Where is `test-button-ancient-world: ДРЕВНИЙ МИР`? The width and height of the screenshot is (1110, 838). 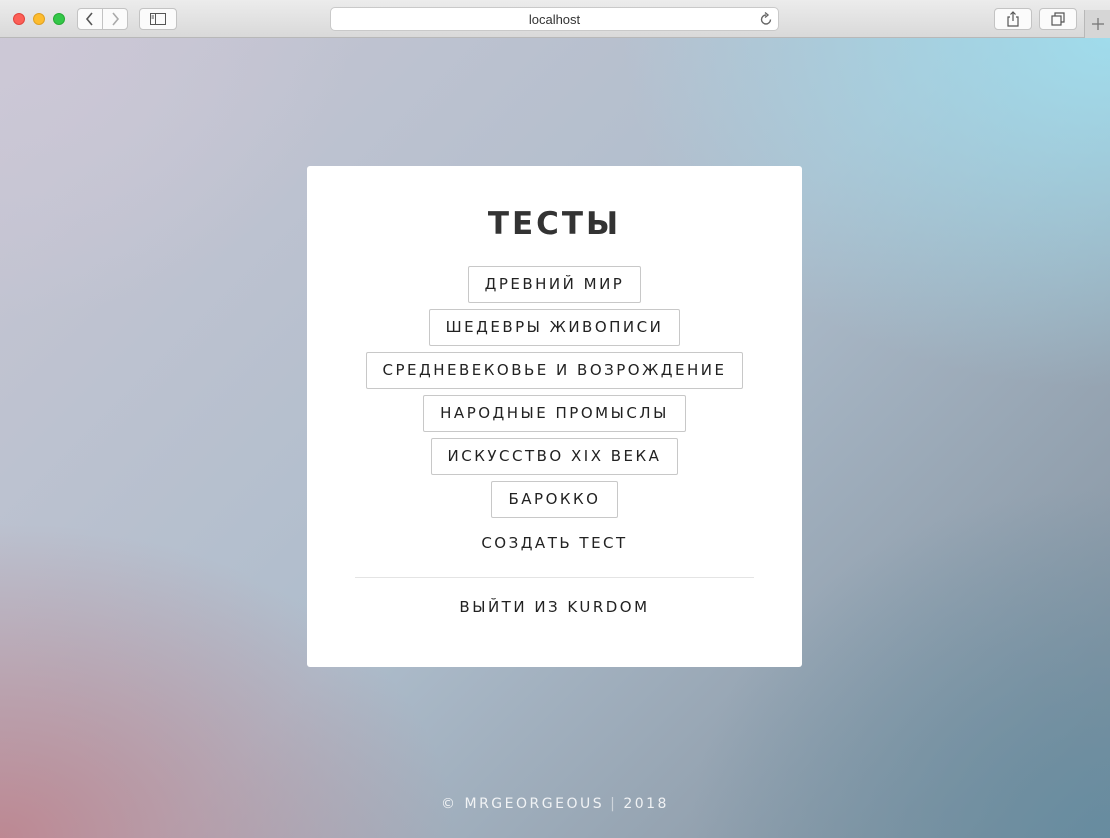
test-button-ancient-world: ДРЕВНИЙ МИР is located at coordinates (554, 284).